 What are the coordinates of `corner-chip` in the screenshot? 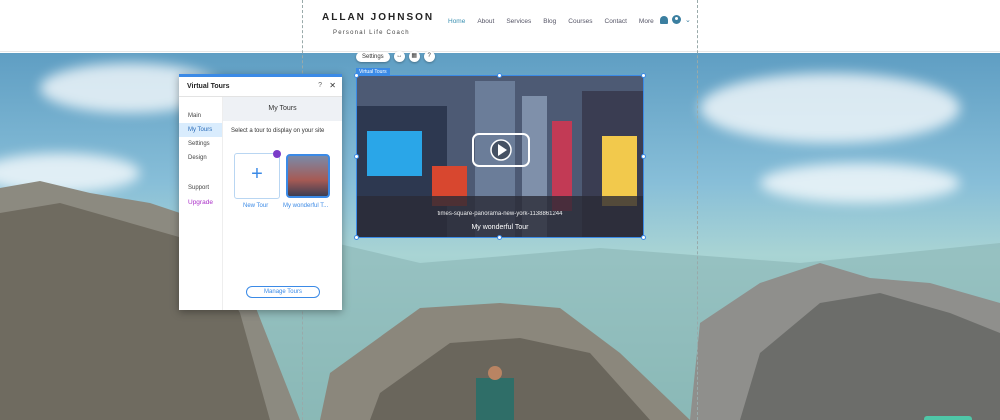 It's located at (948, 418).